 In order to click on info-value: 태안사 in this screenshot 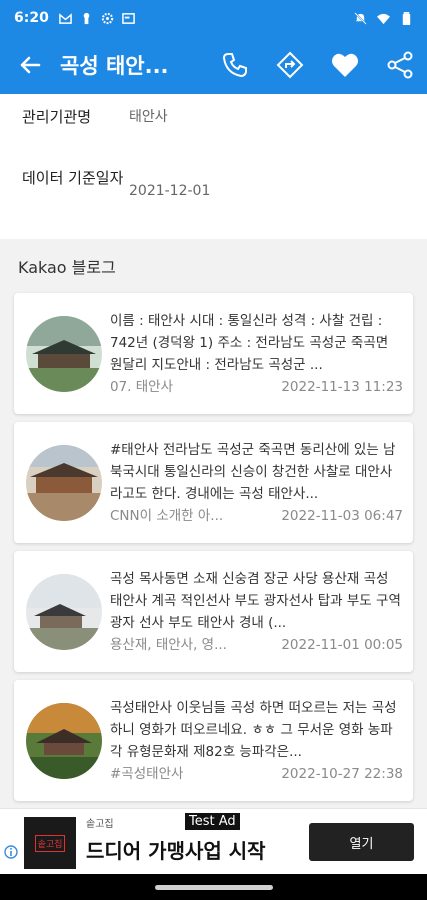, I will do `click(148, 117)`.